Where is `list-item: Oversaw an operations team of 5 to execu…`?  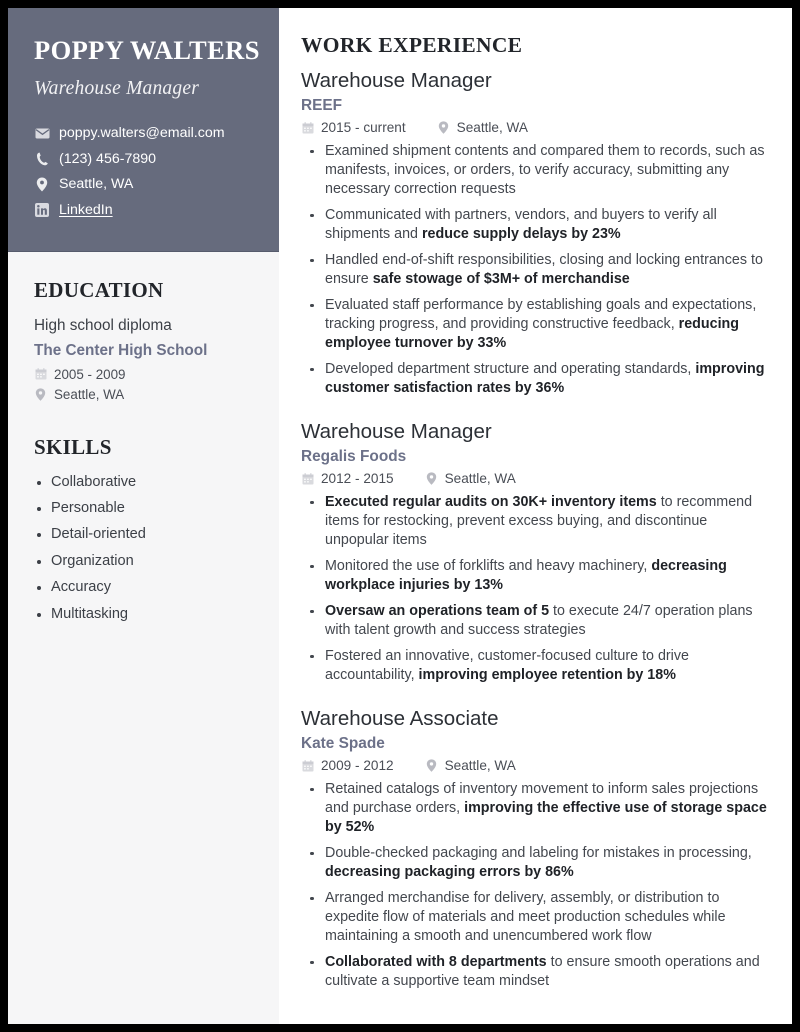 list-item: Oversaw an operations team of 5 to execu… is located at coordinates (534, 621).